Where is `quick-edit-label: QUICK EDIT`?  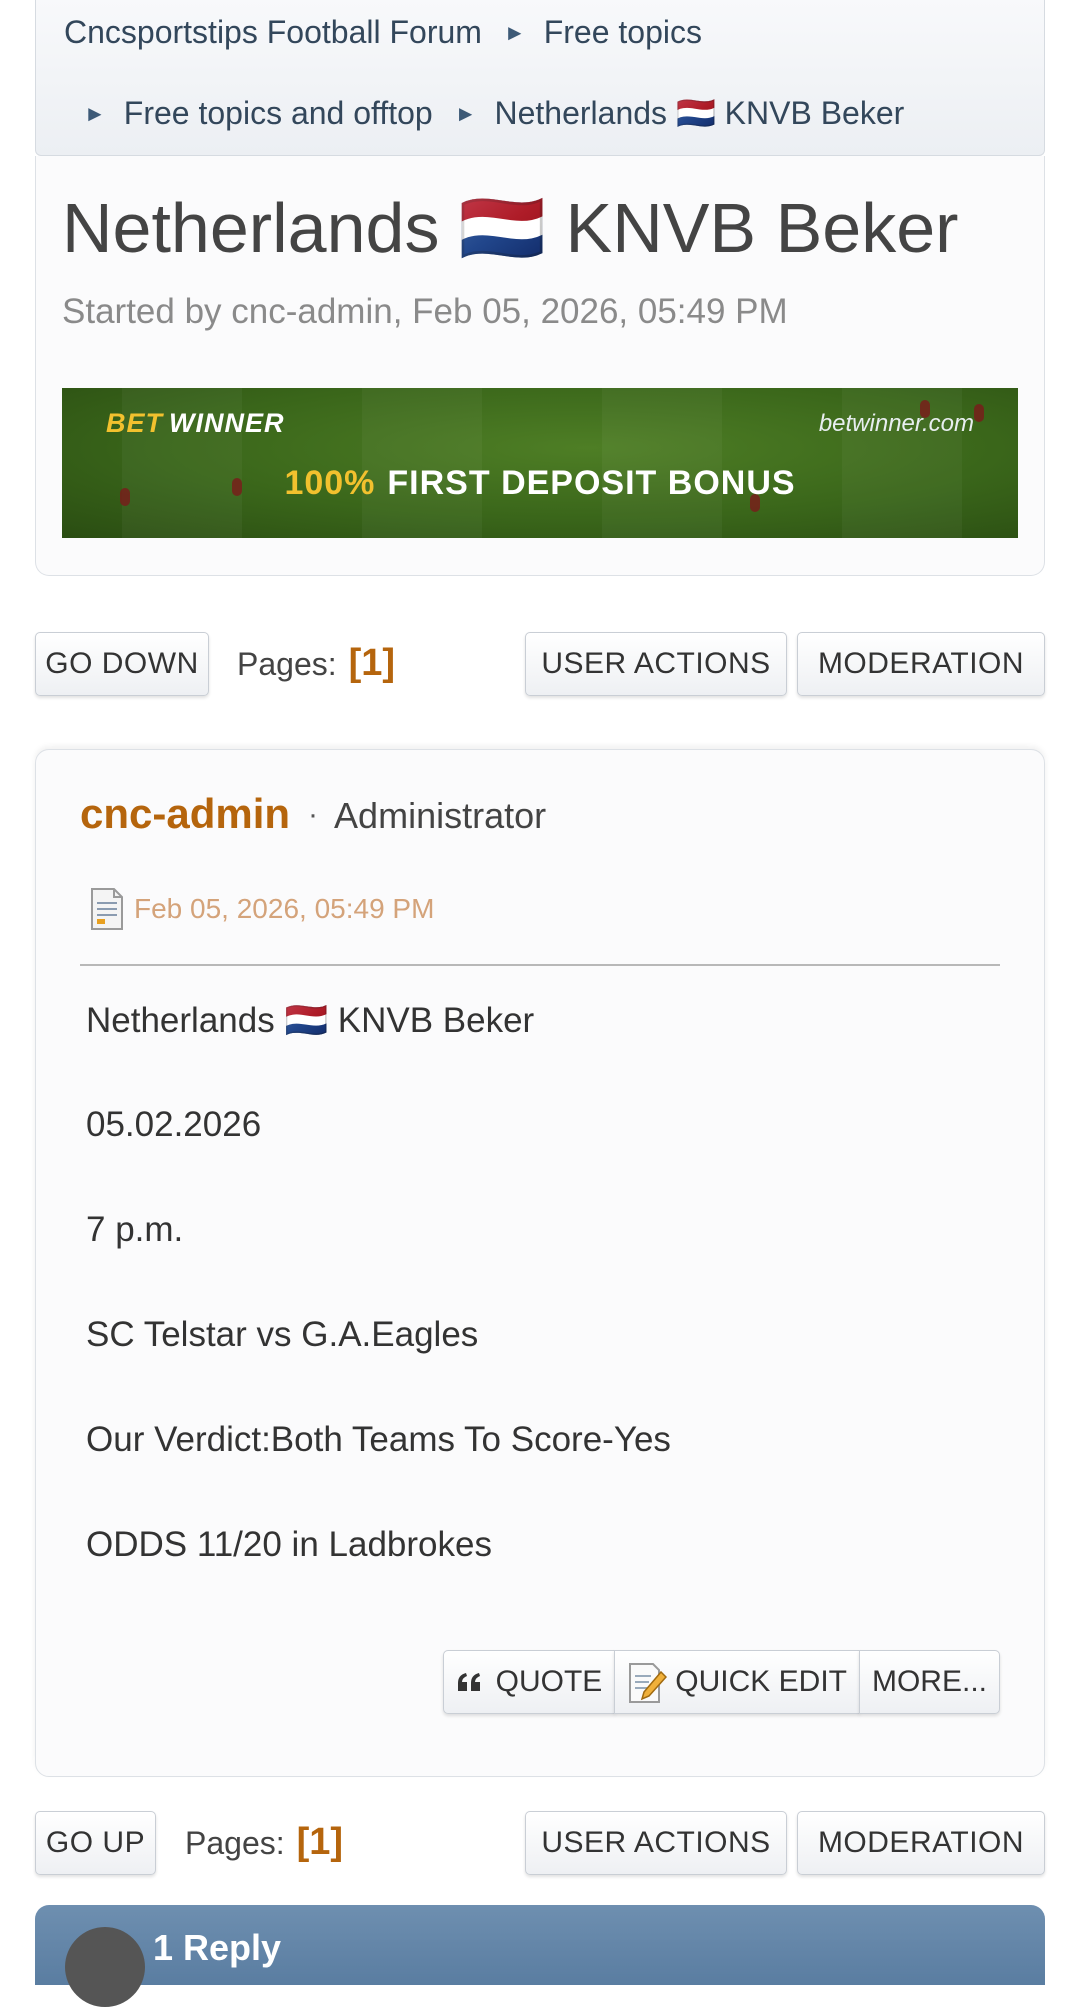 quick-edit-label: QUICK EDIT is located at coordinates (761, 1681).